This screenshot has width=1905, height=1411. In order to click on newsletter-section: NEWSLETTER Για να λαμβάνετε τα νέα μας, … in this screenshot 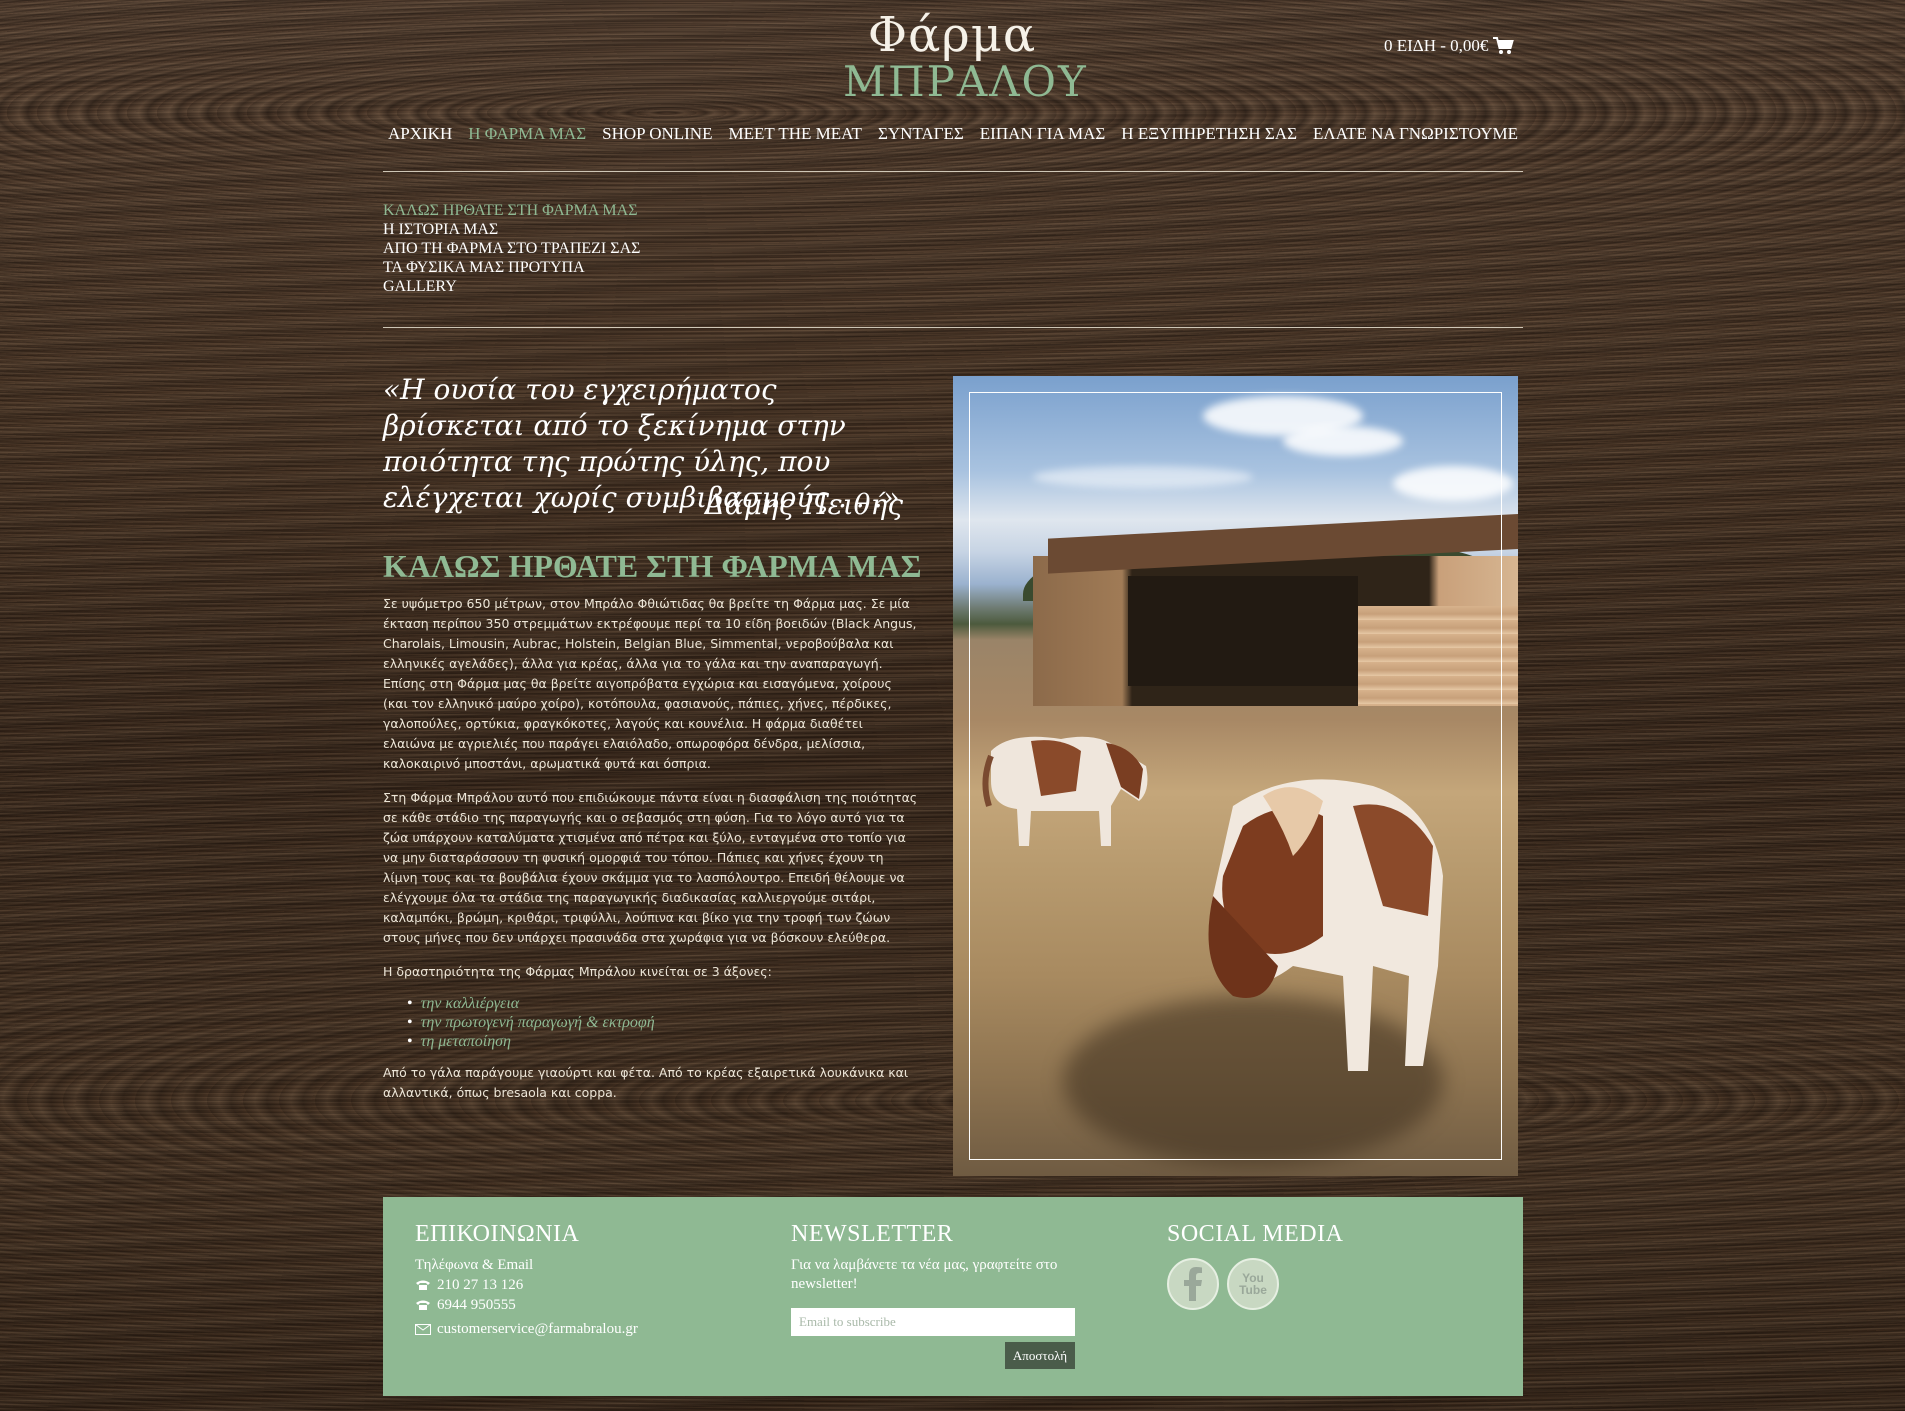, I will do `click(941, 1295)`.